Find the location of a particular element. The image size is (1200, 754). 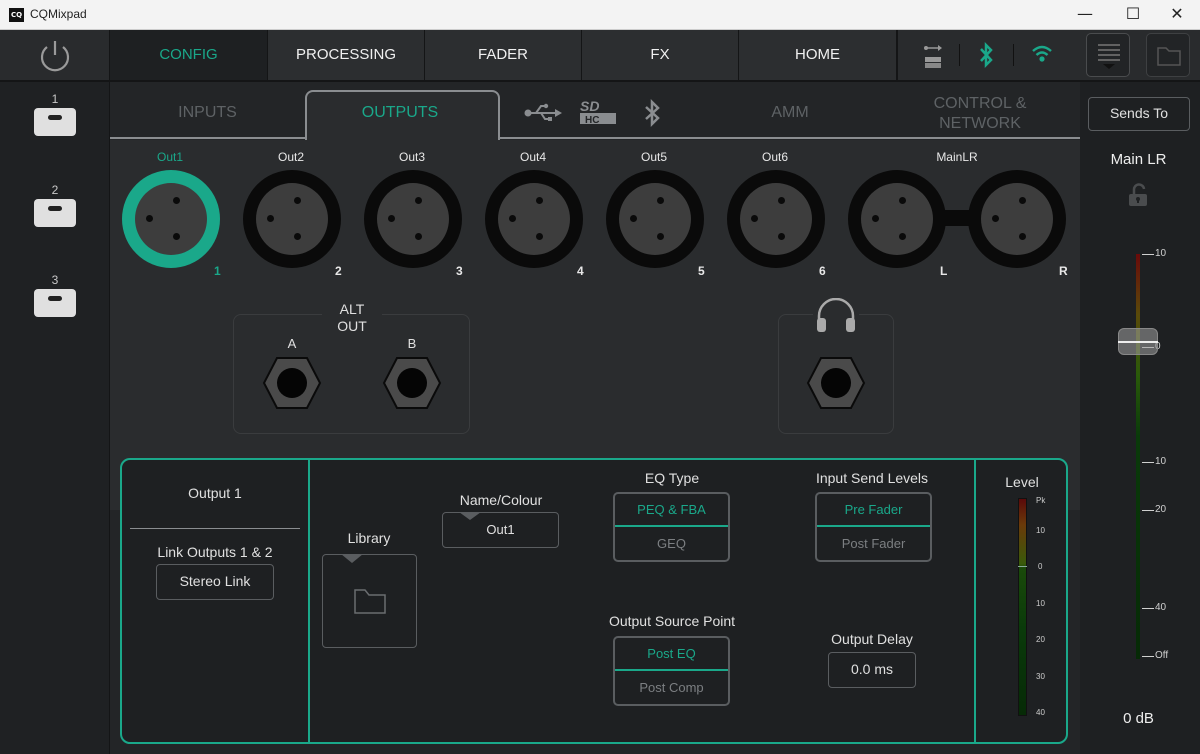

tab-inputs: INPUTS is located at coordinates (207, 113).